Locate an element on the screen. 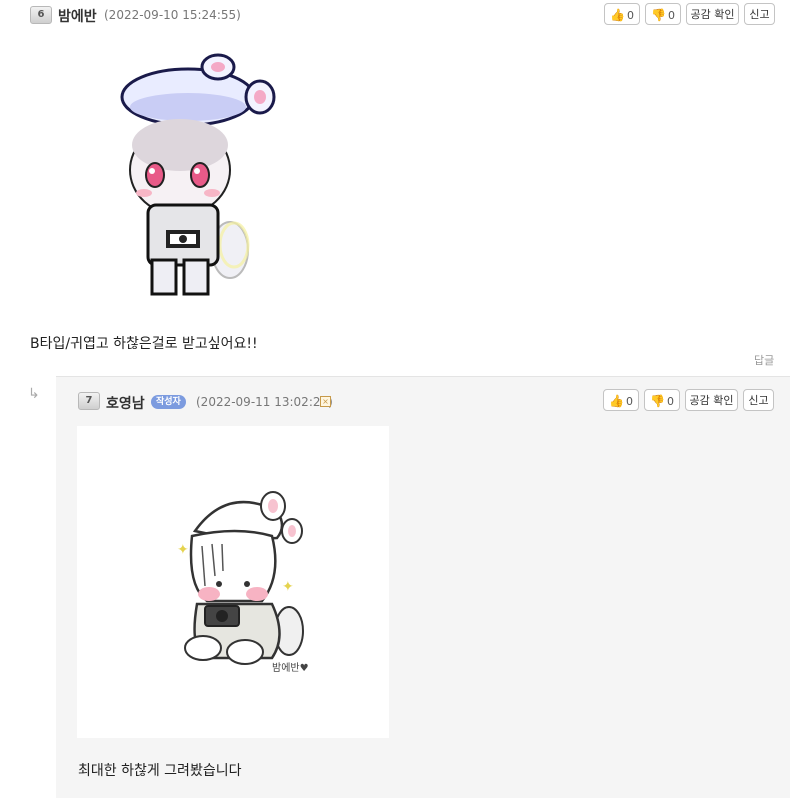 The width and height of the screenshot is (800, 798). reply-link: 답글 is located at coordinates (764, 360).